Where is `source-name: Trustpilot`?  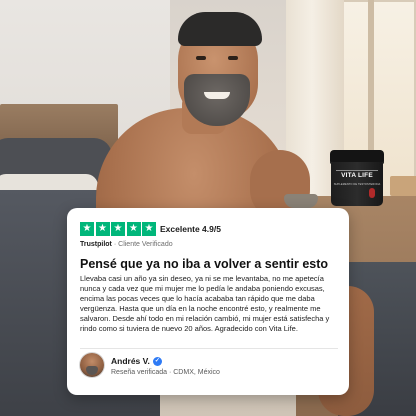 source-name: Trustpilot is located at coordinates (96, 244).